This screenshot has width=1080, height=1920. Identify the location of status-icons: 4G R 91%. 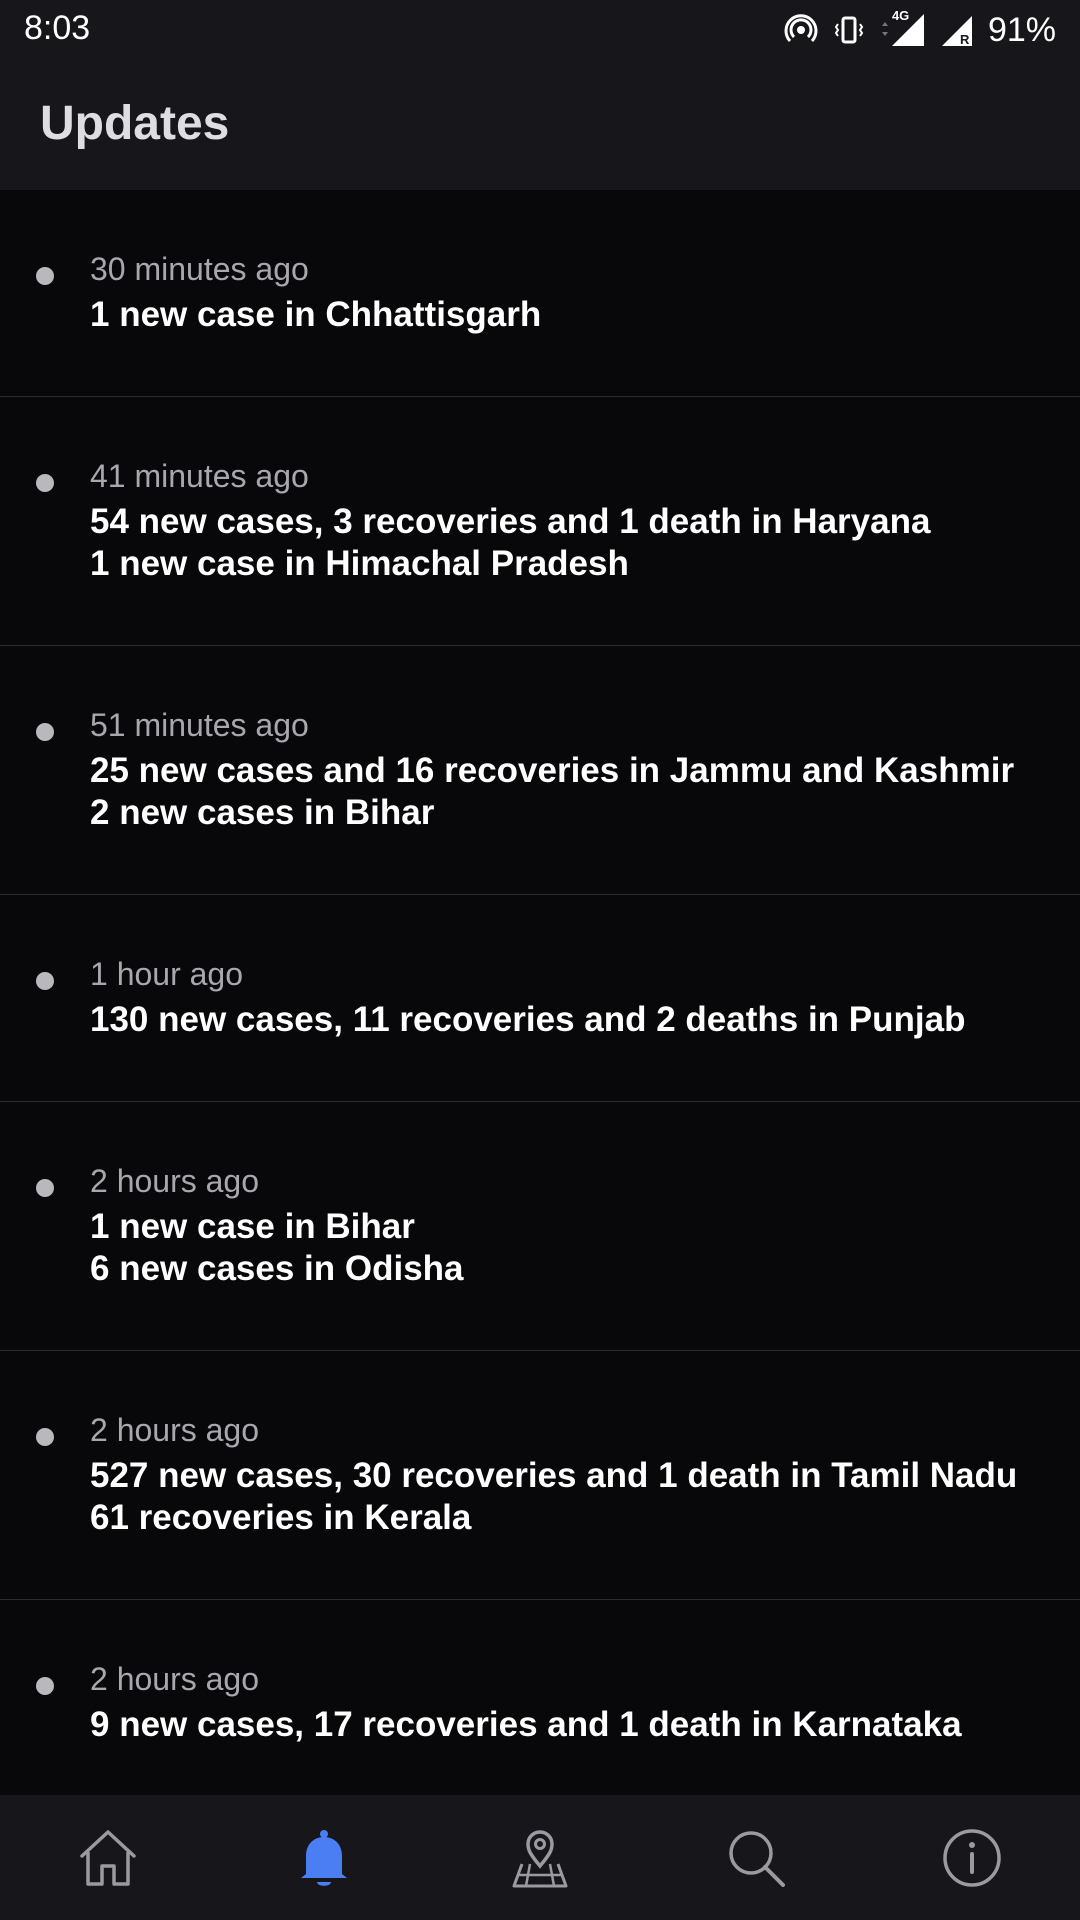
(920, 30).